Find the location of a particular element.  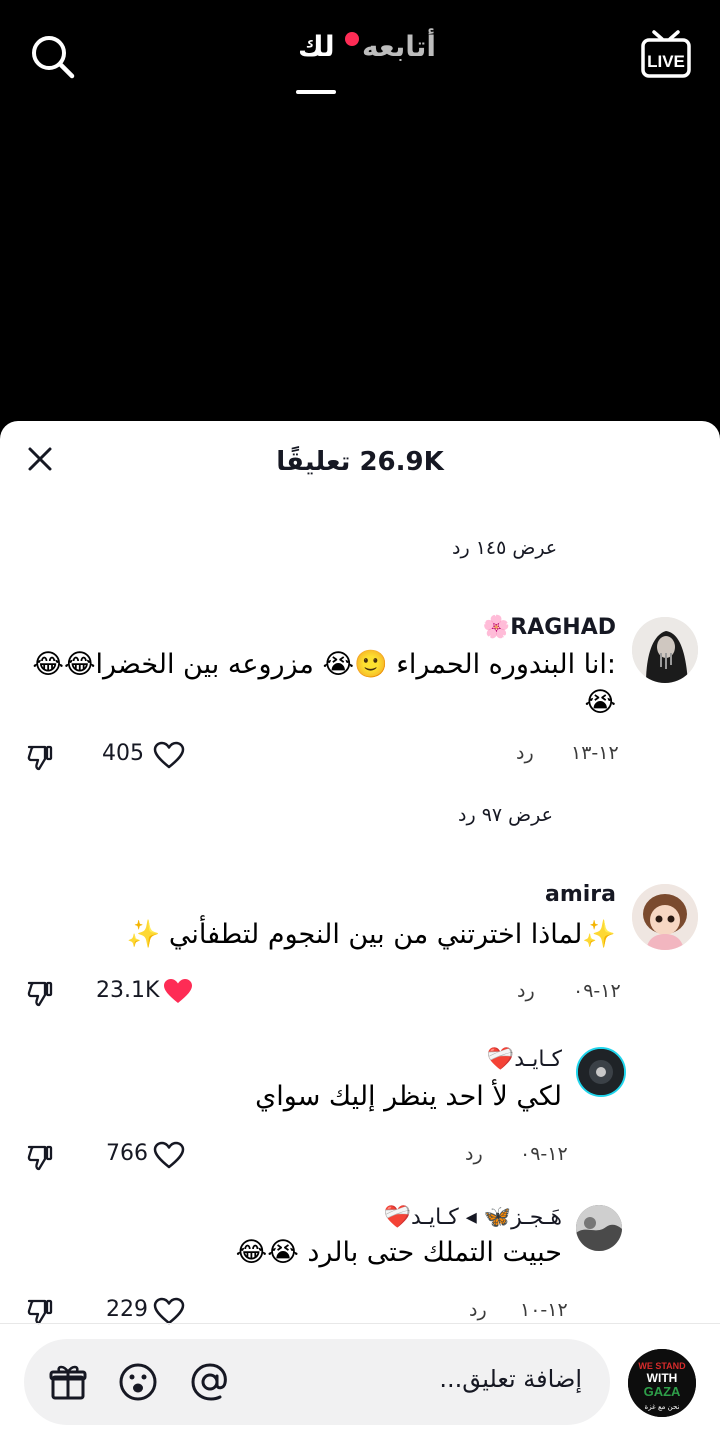

emoji-icon is located at coordinates (138, 1382).